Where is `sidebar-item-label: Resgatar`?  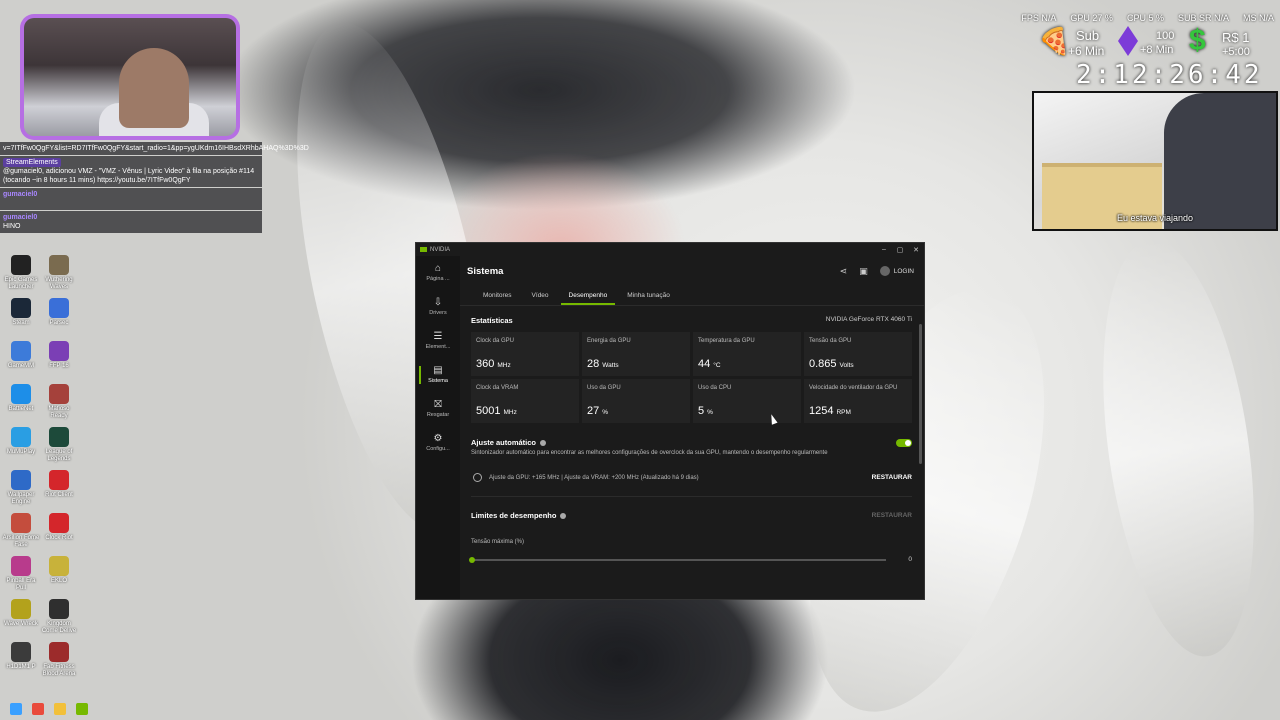
sidebar-item-label: Resgatar is located at coordinates (438, 415).